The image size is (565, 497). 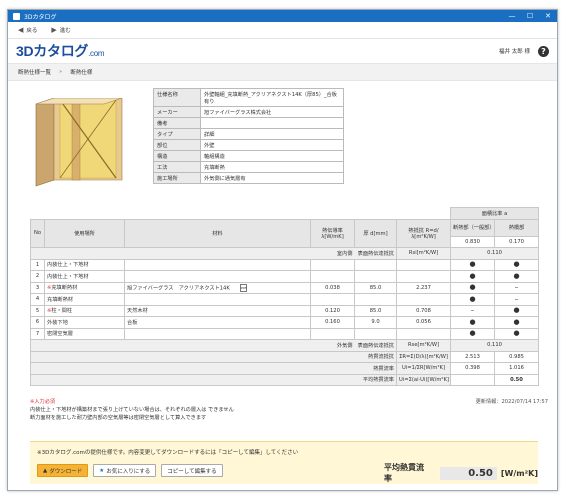 What do you see at coordinates (282, 51) in the screenshot?
I see `header: 3Dカタログ.com 福井 太郎 様 ?` at bounding box center [282, 51].